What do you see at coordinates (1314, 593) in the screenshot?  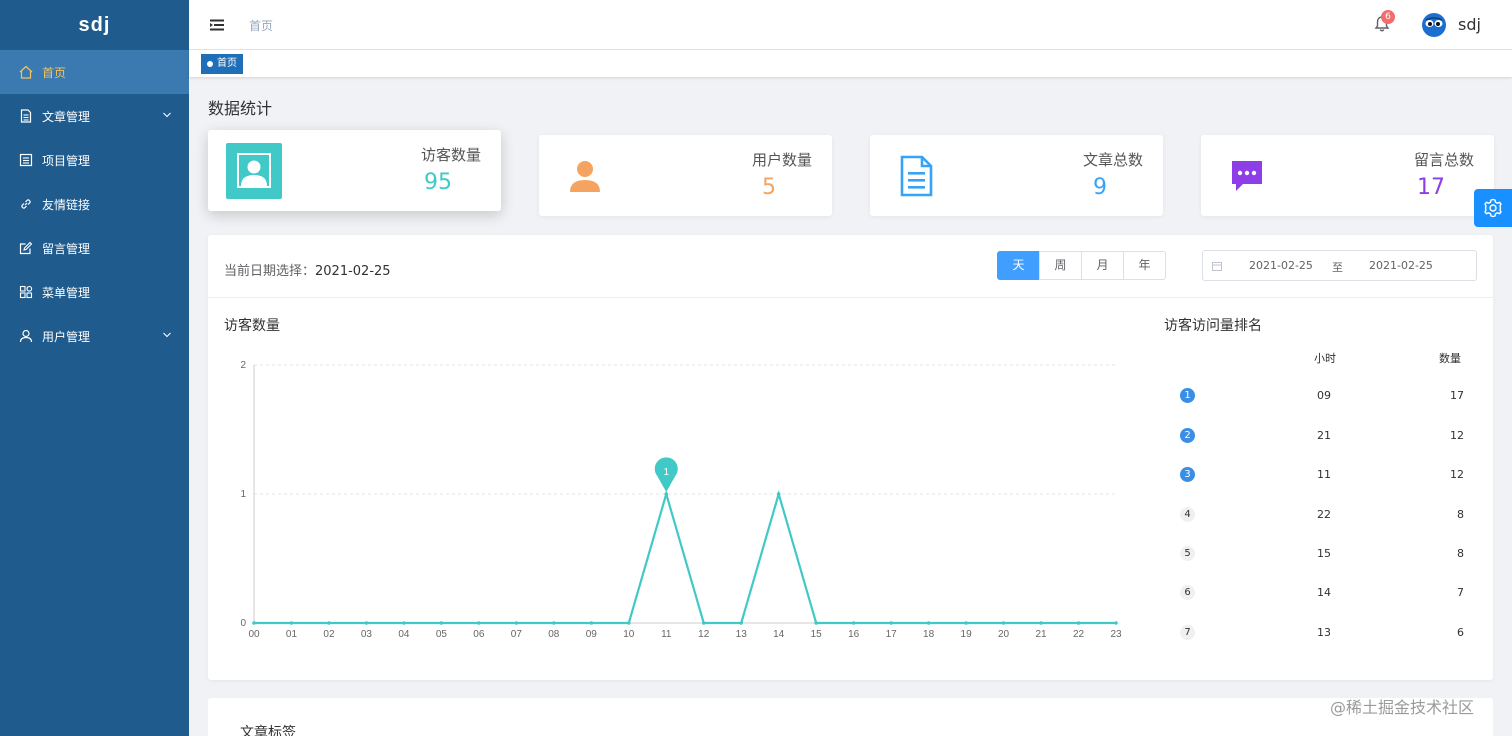 I see `ranking-row: 6 14 7` at bounding box center [1314, 593].